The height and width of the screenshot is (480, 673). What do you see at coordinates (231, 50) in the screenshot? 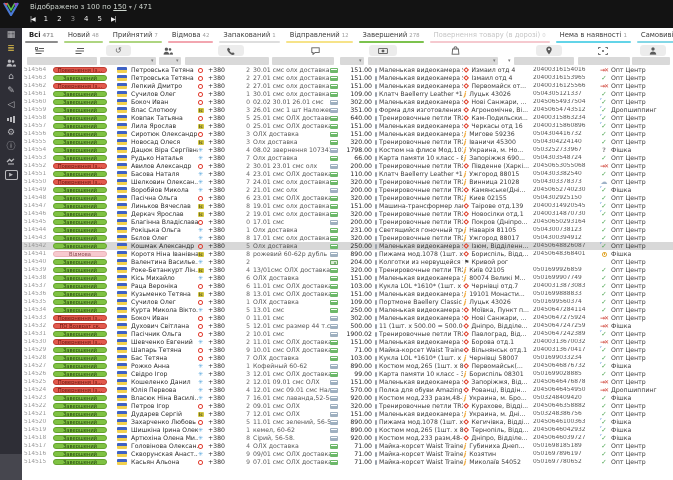
I see `phone-icon` at bounding box center [231, 50].